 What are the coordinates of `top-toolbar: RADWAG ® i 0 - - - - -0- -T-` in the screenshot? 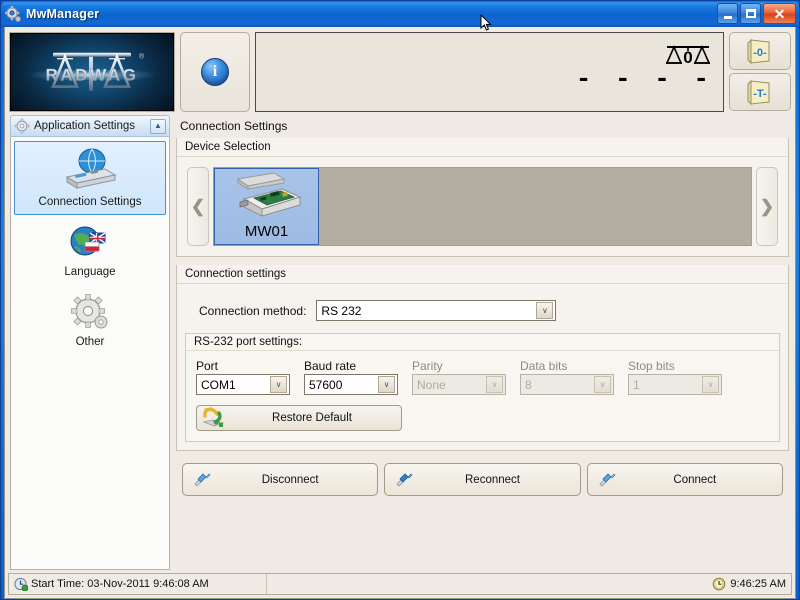 It's located at (400, 71).